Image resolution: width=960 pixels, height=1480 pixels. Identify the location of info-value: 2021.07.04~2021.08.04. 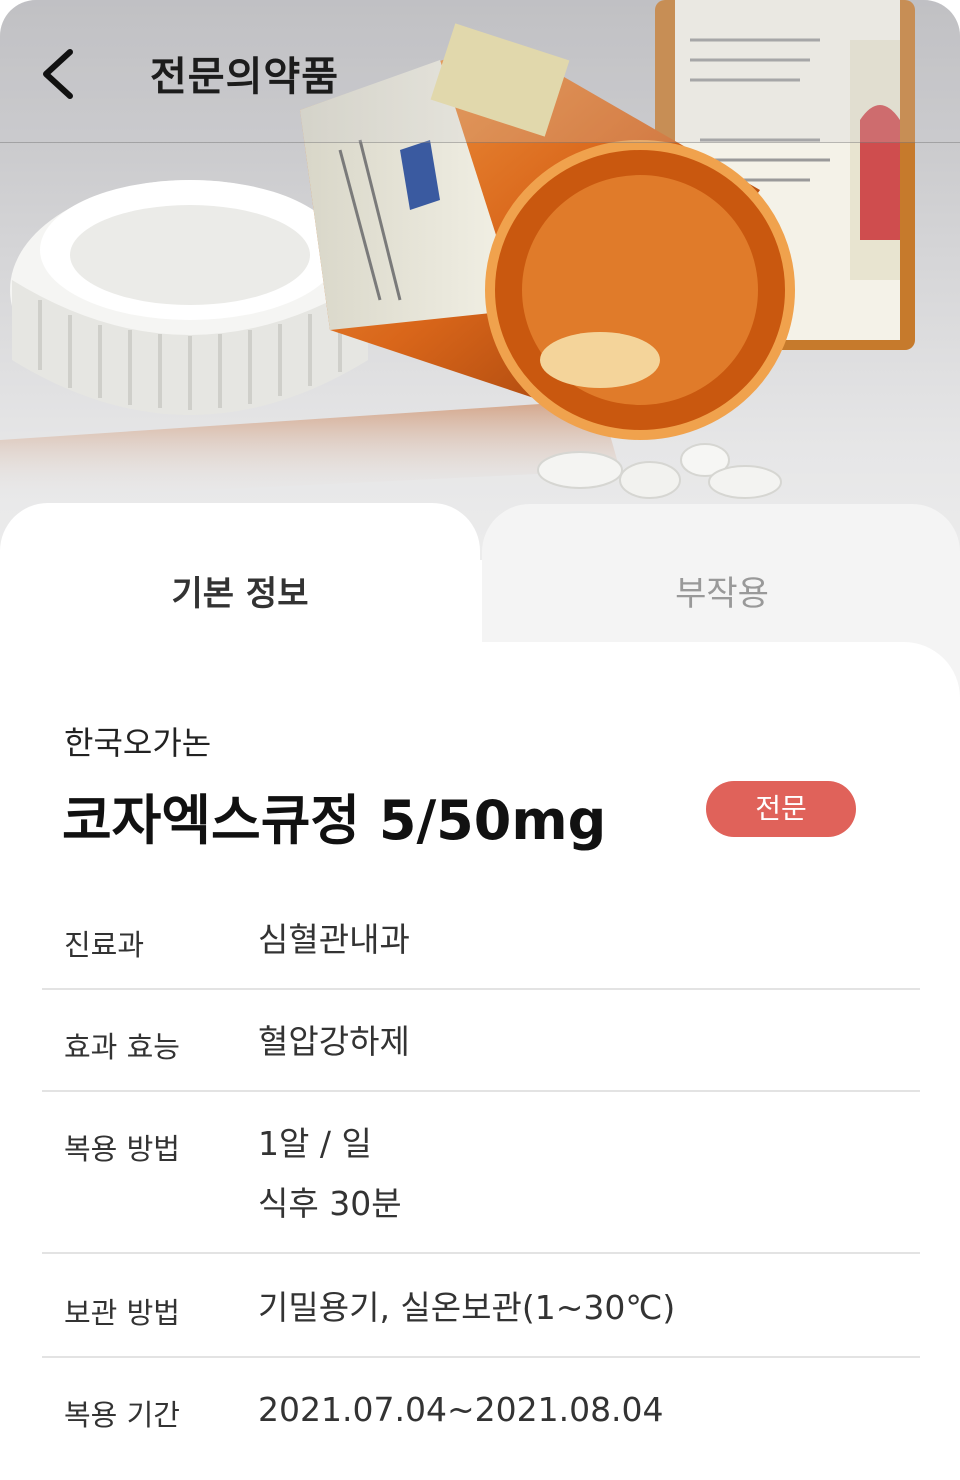
(461, 1409).